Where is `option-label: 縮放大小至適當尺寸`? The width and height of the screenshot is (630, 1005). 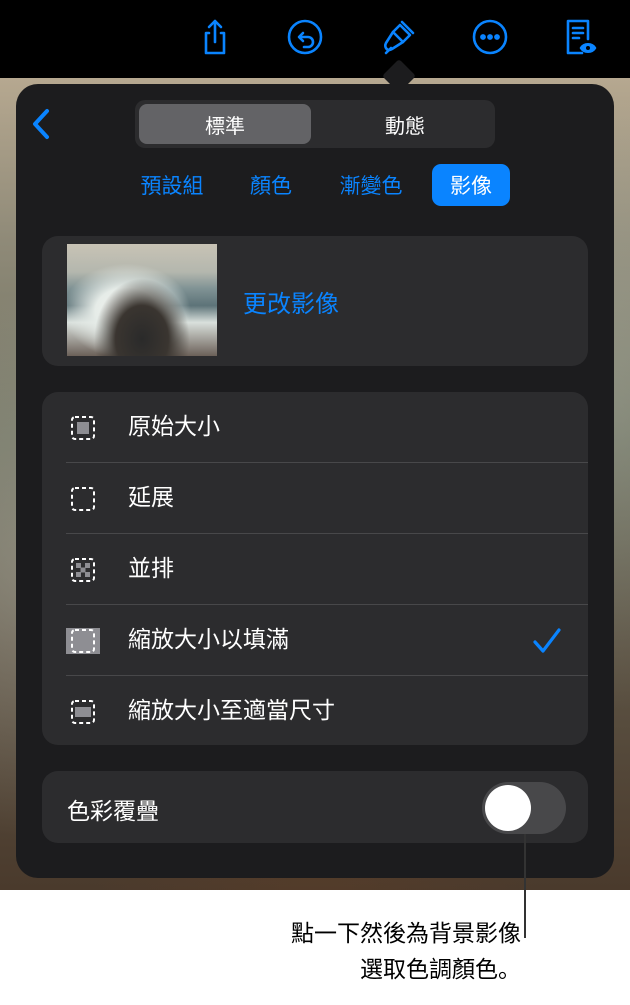 option-label: 縮放大小至適當尺寸 is located at coordinates (231, 711).